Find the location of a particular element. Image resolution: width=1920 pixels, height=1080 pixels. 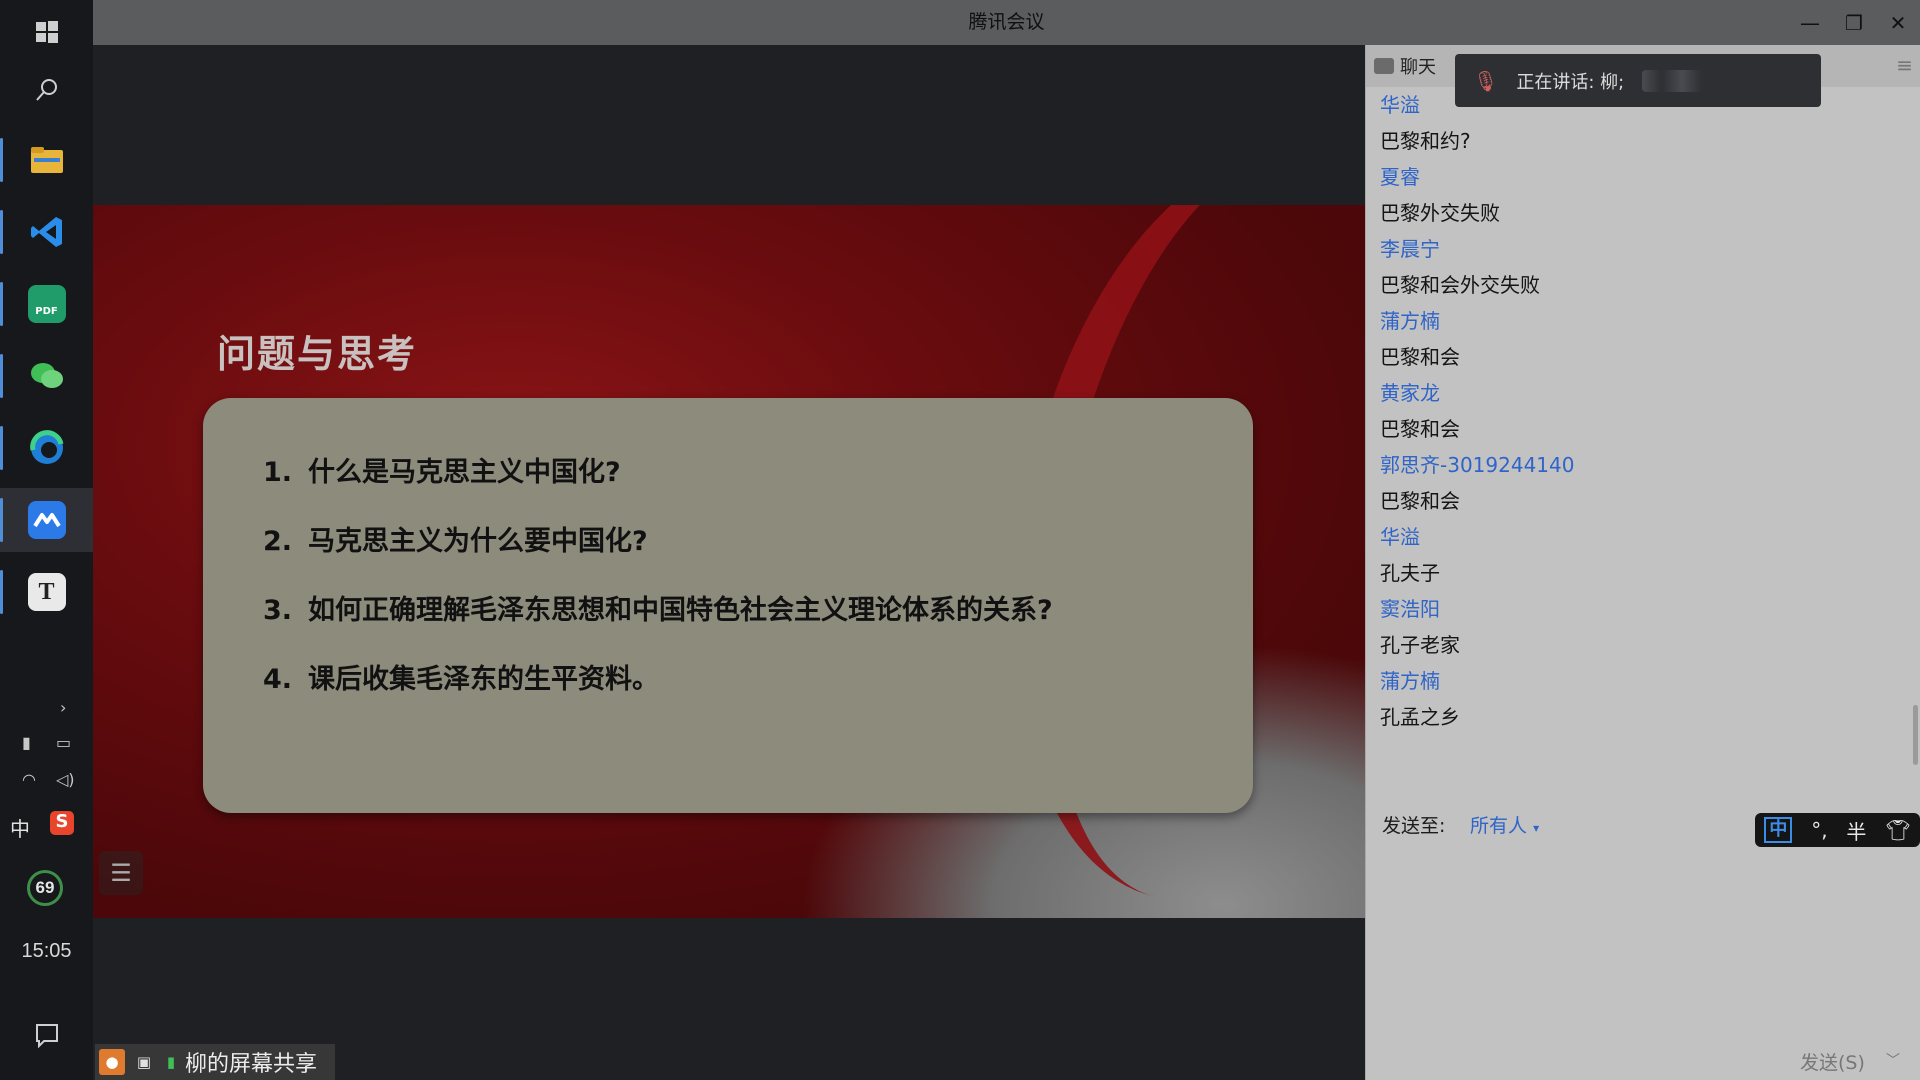

vscode-icon is located at coordinates (47, 232).